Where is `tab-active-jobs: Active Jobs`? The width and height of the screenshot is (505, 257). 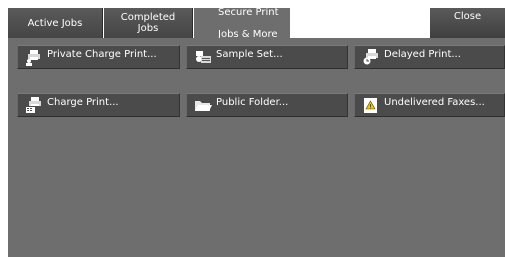 tab-active-jobs: Active Jobs is located at coordinates (55, 23).